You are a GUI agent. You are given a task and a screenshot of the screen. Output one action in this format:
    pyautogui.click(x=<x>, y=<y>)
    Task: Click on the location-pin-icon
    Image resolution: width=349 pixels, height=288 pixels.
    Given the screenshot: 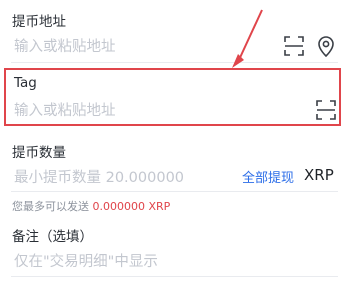 What is the action you would take?
    pyautogui.click(x=326, y=48)
    